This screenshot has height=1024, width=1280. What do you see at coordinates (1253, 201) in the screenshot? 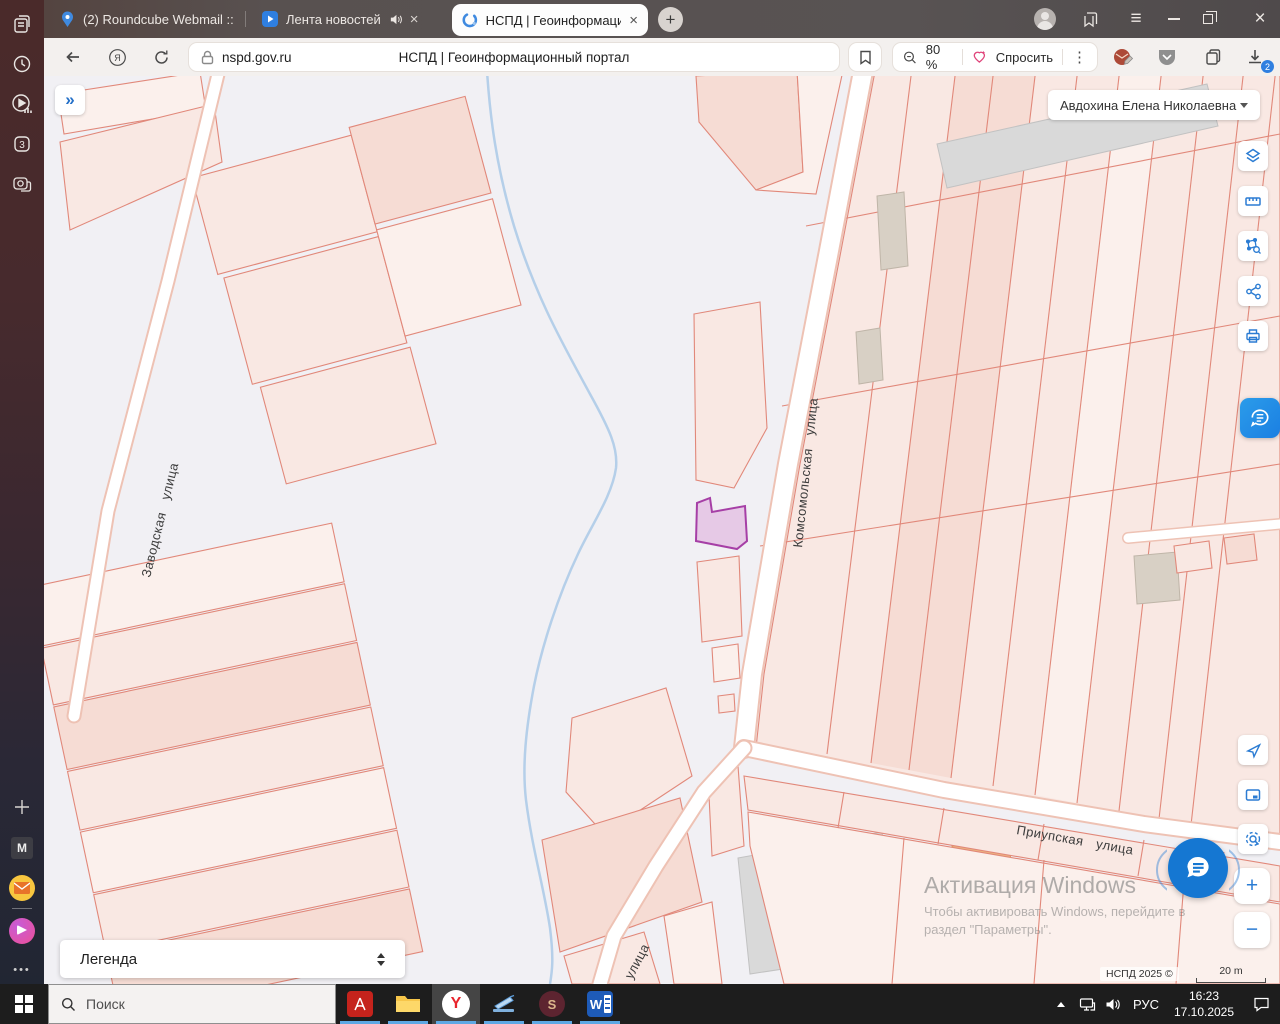
I see `measure-tool-button` at bounding box center [1253, 201].